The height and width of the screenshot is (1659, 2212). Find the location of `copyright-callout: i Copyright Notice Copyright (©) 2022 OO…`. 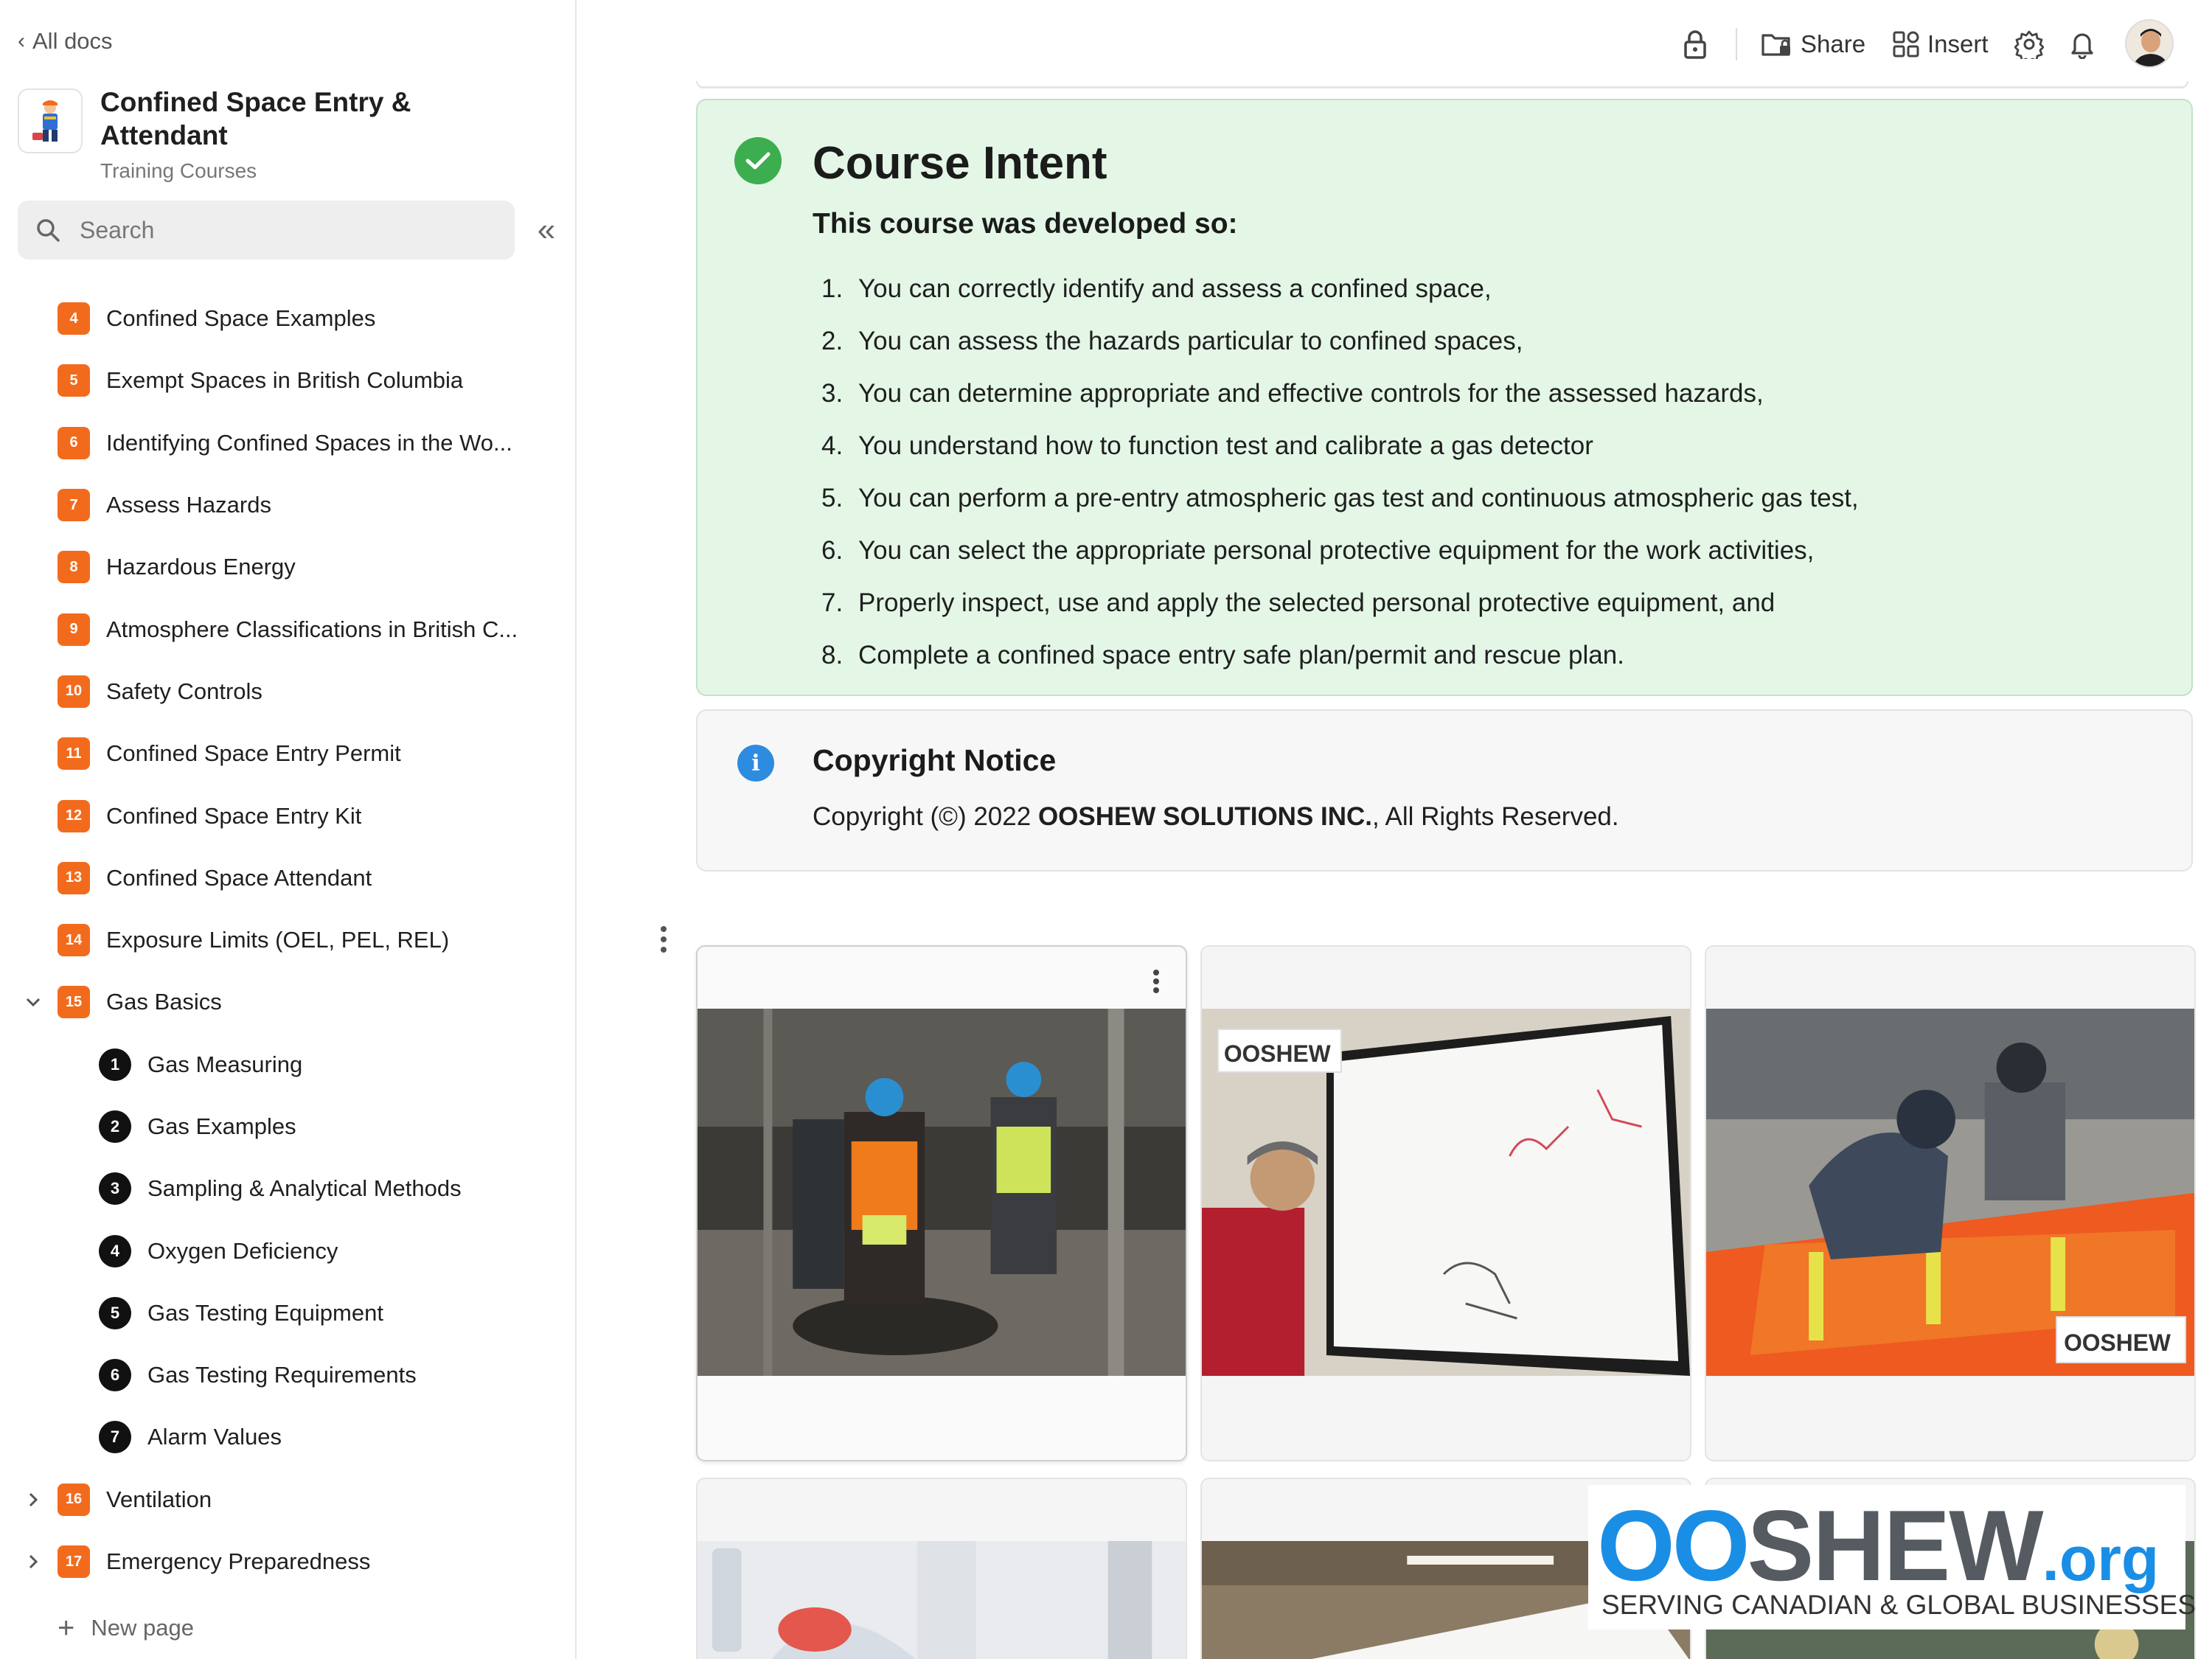

copyright-callout: i Copyright Notice Copyright (©) 2022 OO… is located at coordinates (1444, 790).